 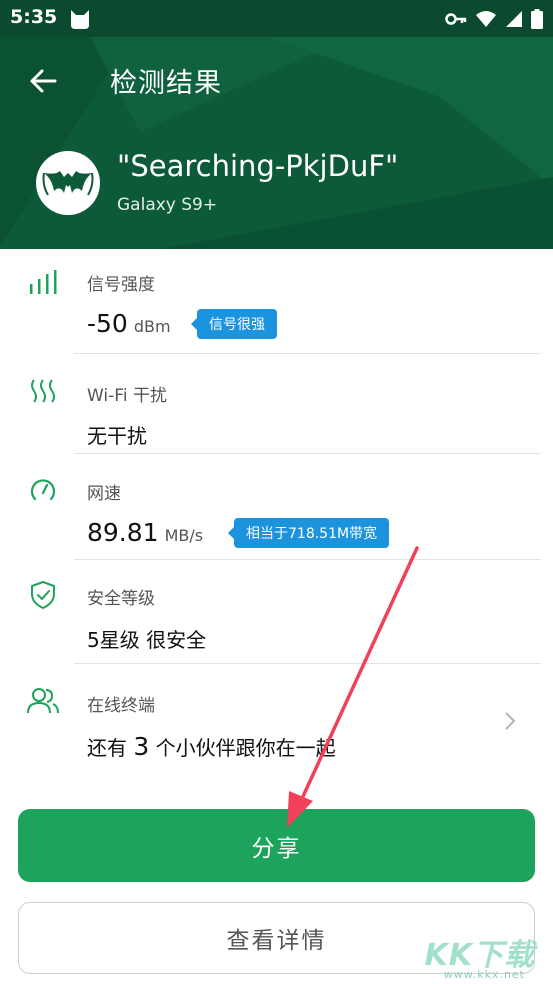 I want to click on online-devices-value: 还有 3 个小伙伴跟你在一起, so click(x=211, y=746).